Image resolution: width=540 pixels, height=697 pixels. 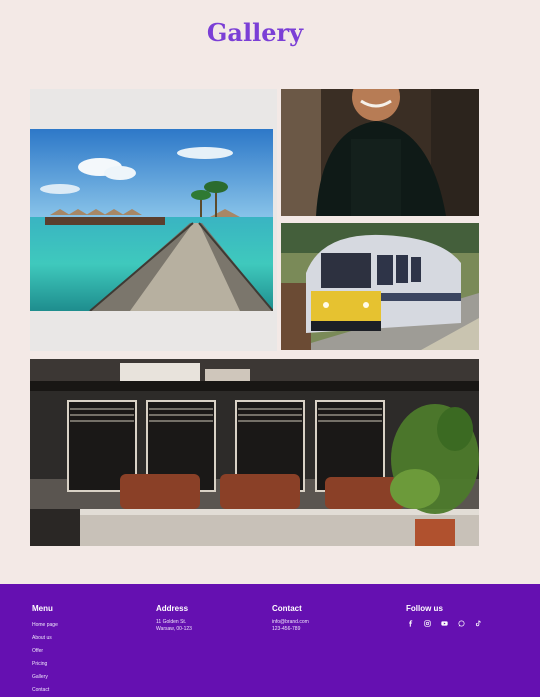 What do you see at coordinates (45, 638) in the screenshot?
I see `footer-link-about: About us` at bounding box center [45, 638].